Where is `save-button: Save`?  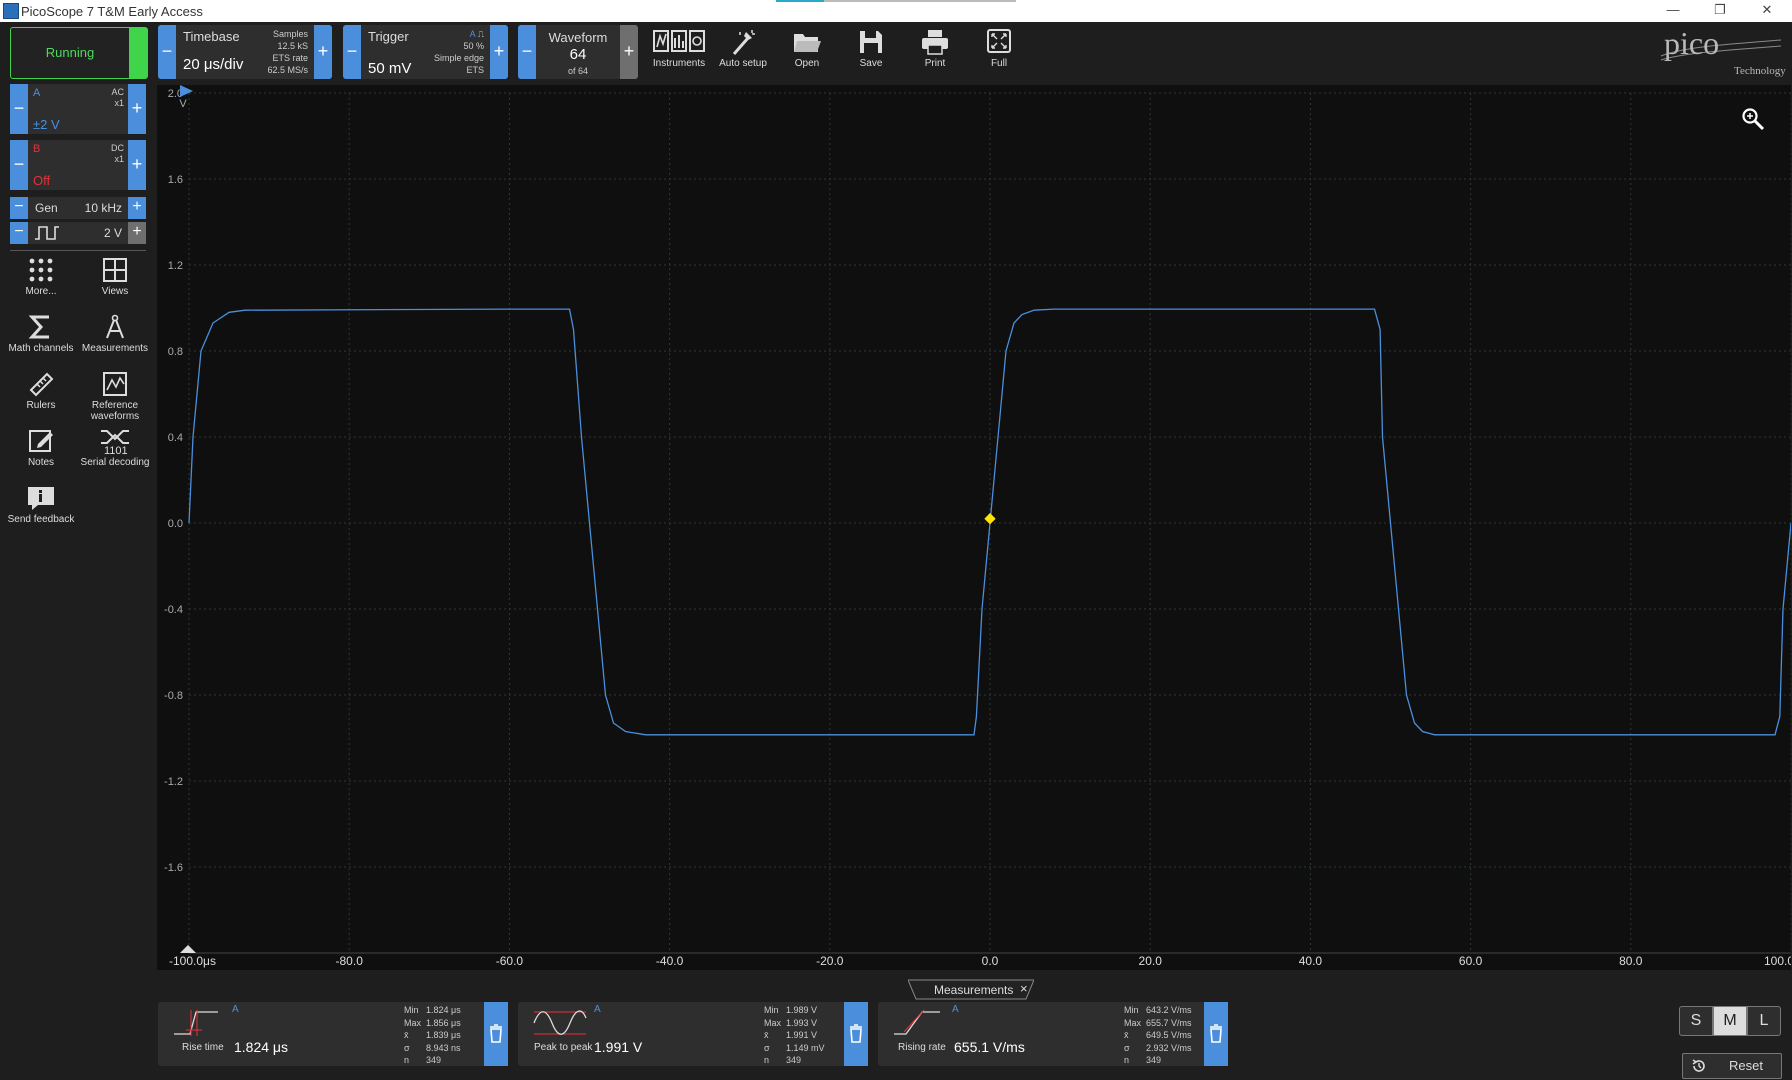
save-button: Save is located at coordinates (871, 52).